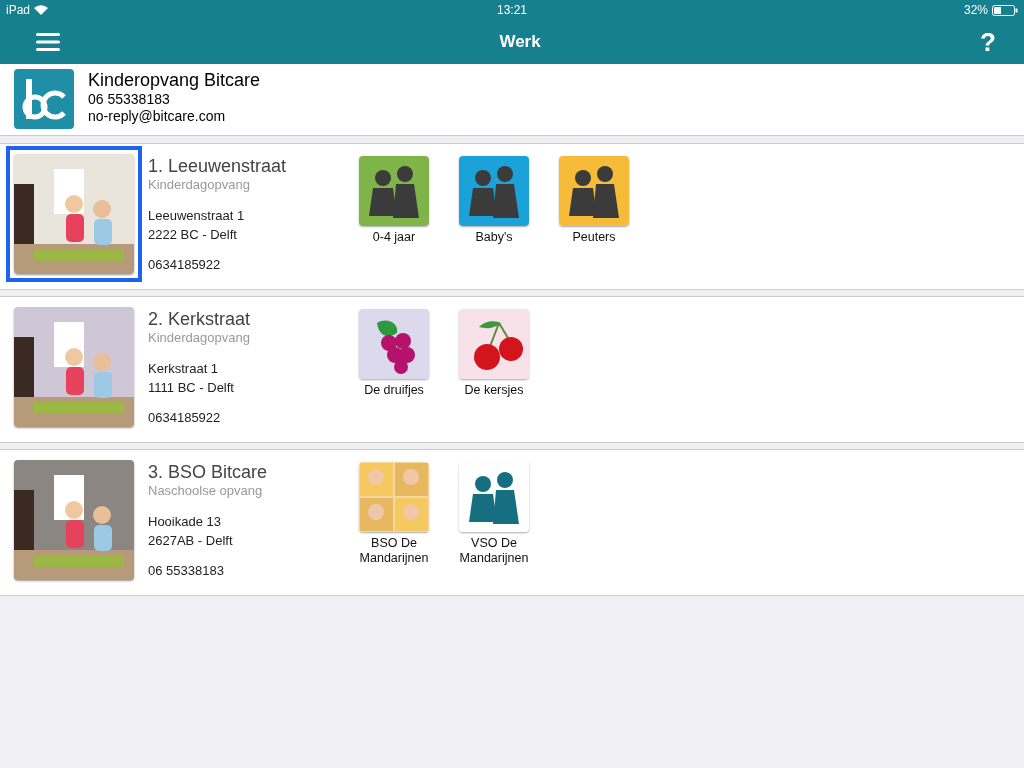 The height and width of the screenshot is (768, 1024). What do you see at coordinates (197, 216) in the screenshot?
I see `location-street: Leeuwenstraat 1` at bounding box center [197, 216].